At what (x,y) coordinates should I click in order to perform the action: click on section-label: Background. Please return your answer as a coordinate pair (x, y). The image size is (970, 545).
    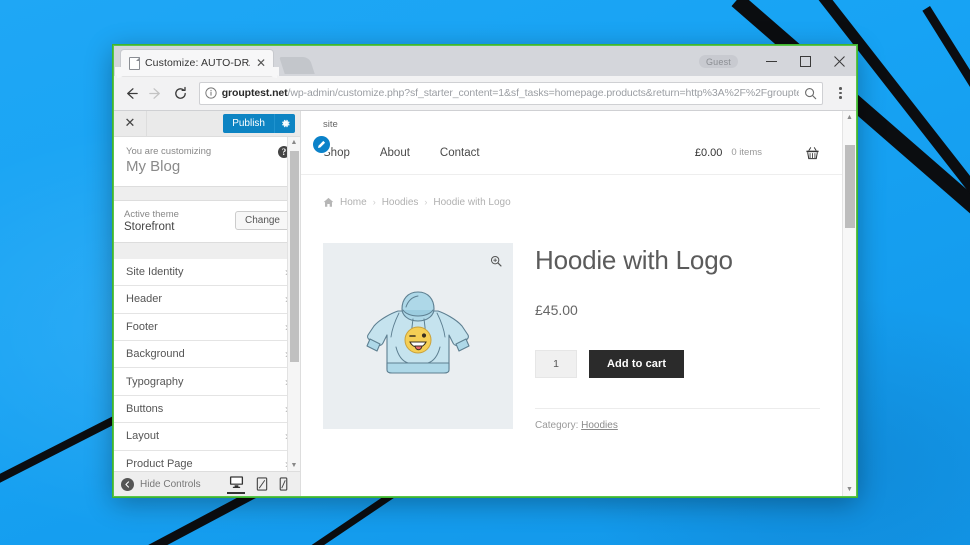
    Looking at the image, I should click on (155, 354).